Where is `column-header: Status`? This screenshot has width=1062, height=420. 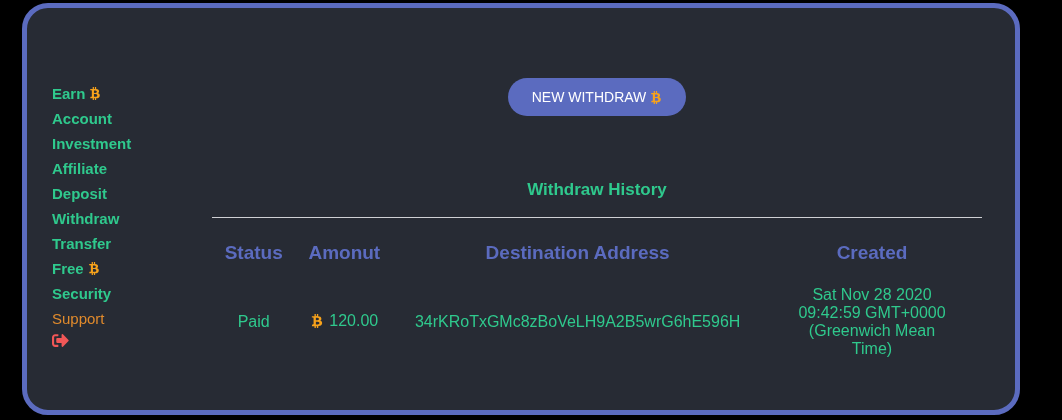 column-header: Status is located at coordinates (253, 253).